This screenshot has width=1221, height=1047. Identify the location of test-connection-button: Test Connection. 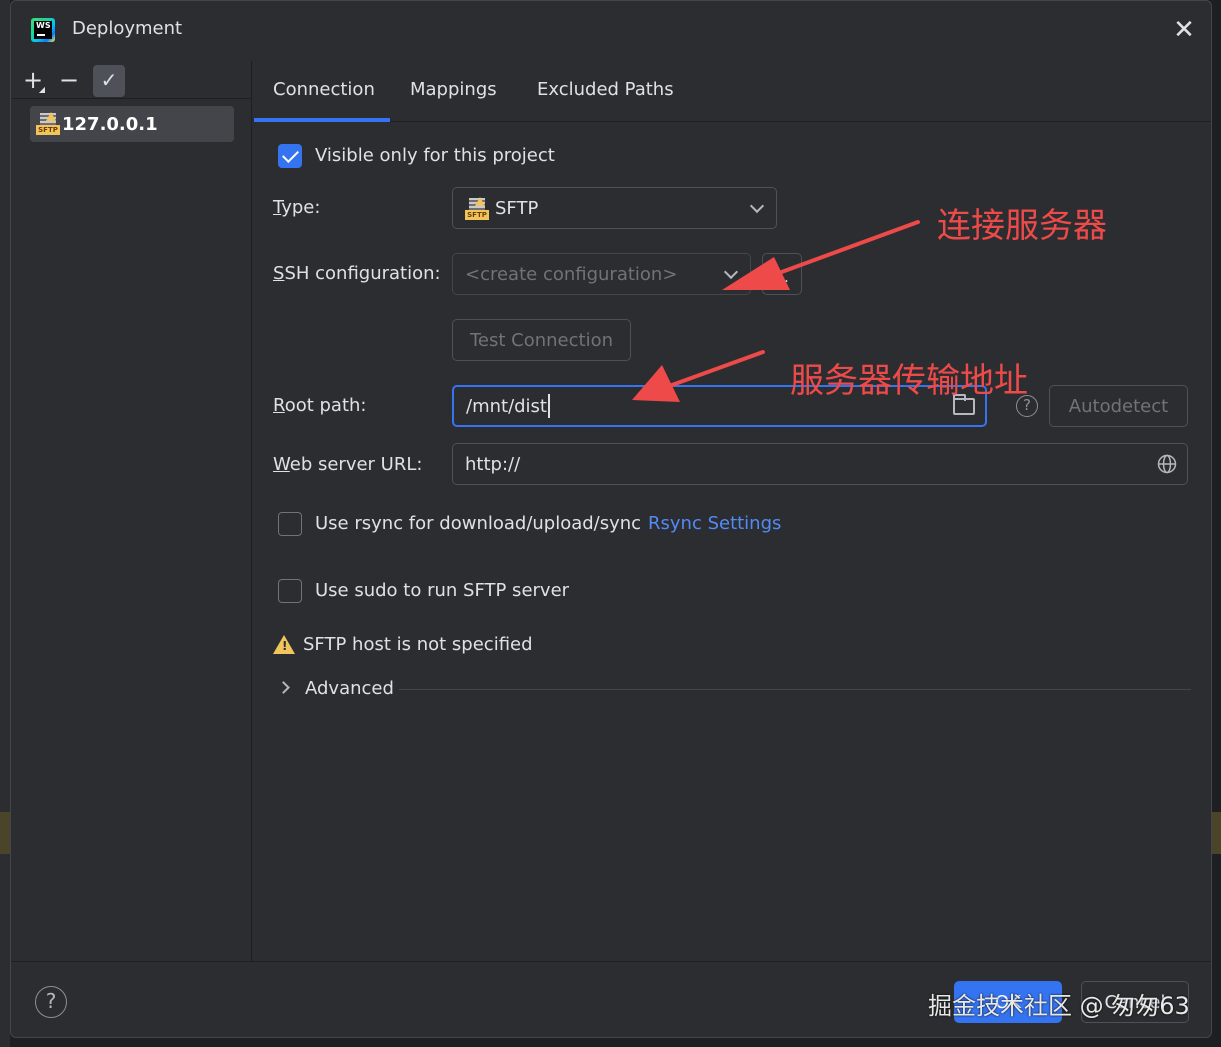
(541, 340).